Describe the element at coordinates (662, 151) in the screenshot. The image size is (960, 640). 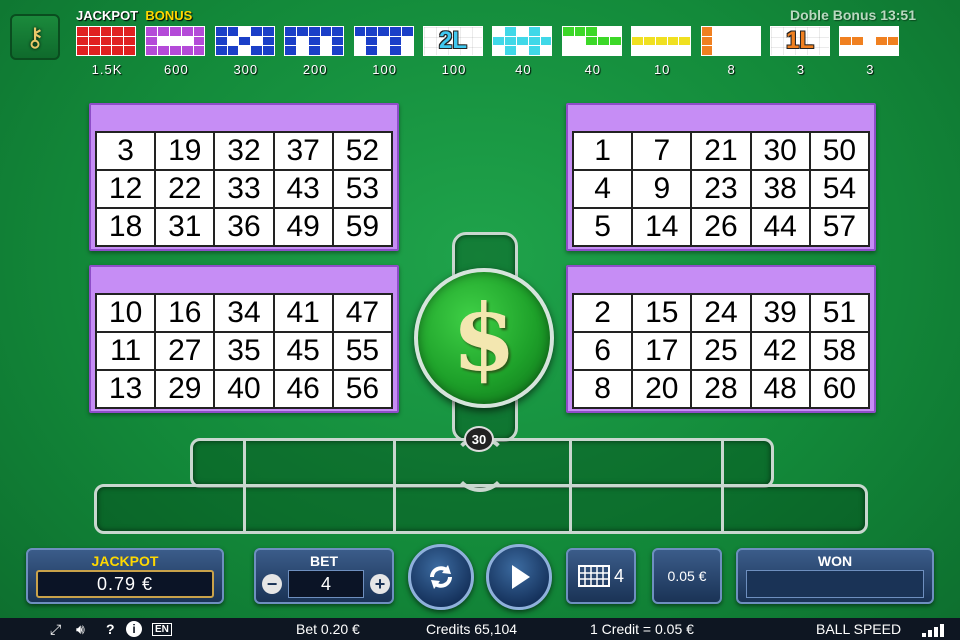
I see `card-number: 7` at that location.